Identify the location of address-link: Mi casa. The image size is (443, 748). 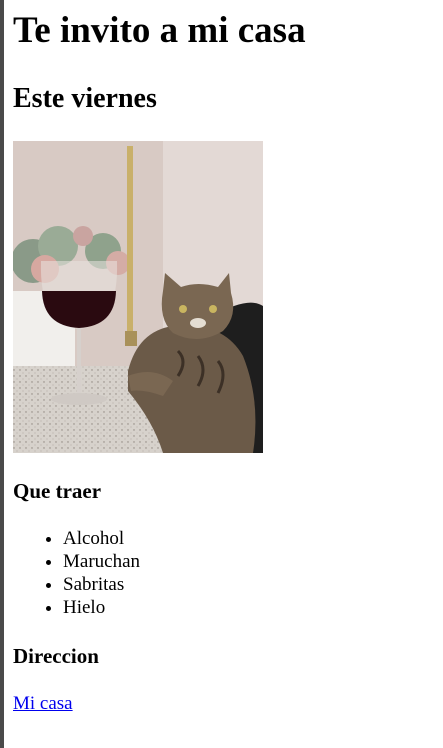
(43, 704).